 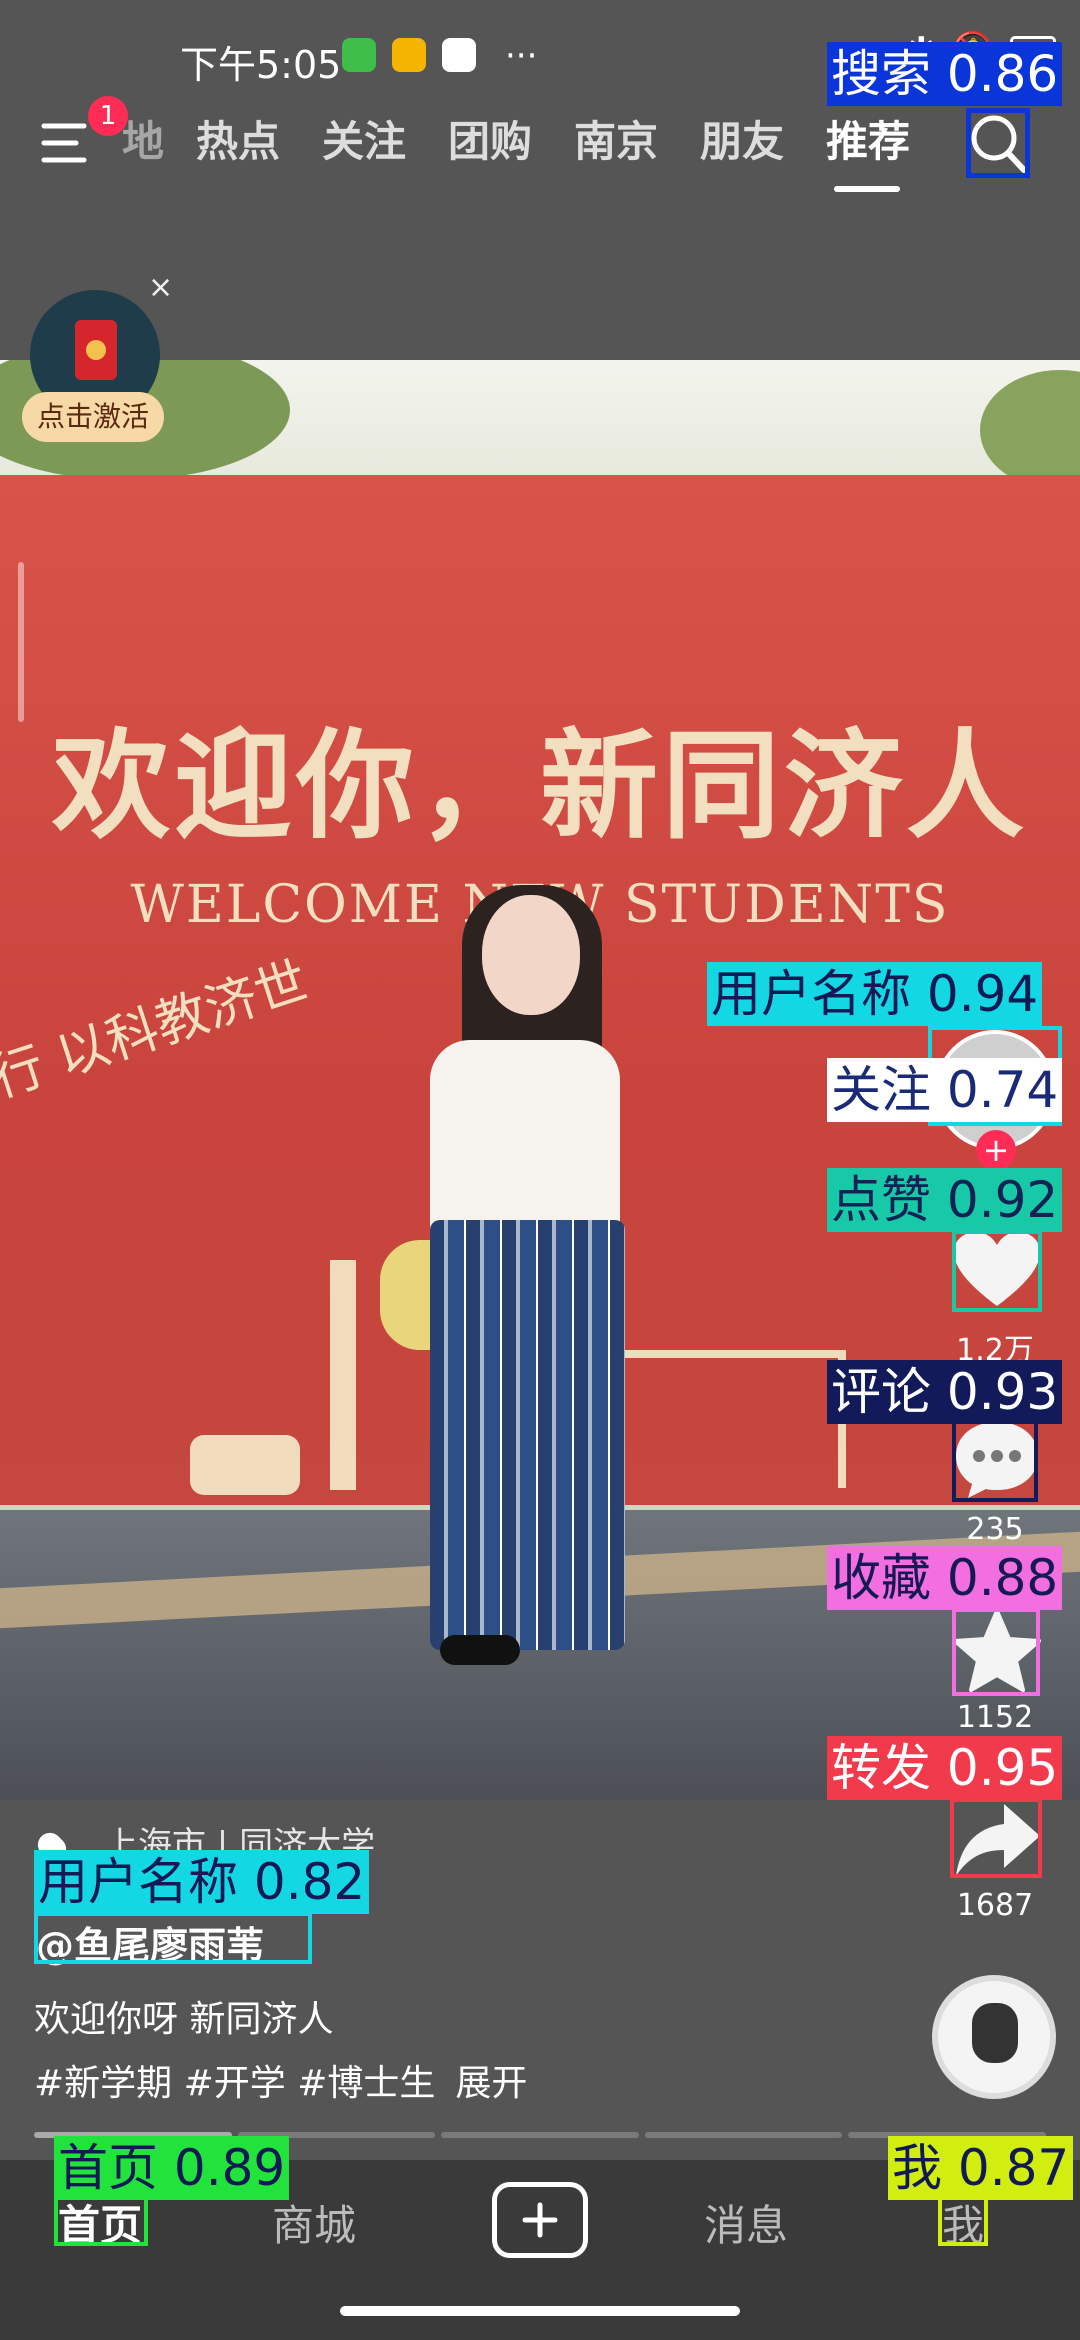 What do you see at coordinates (359, 55) in the screenshot?
I see `wechat-icon` at bounding box center [359, 55].